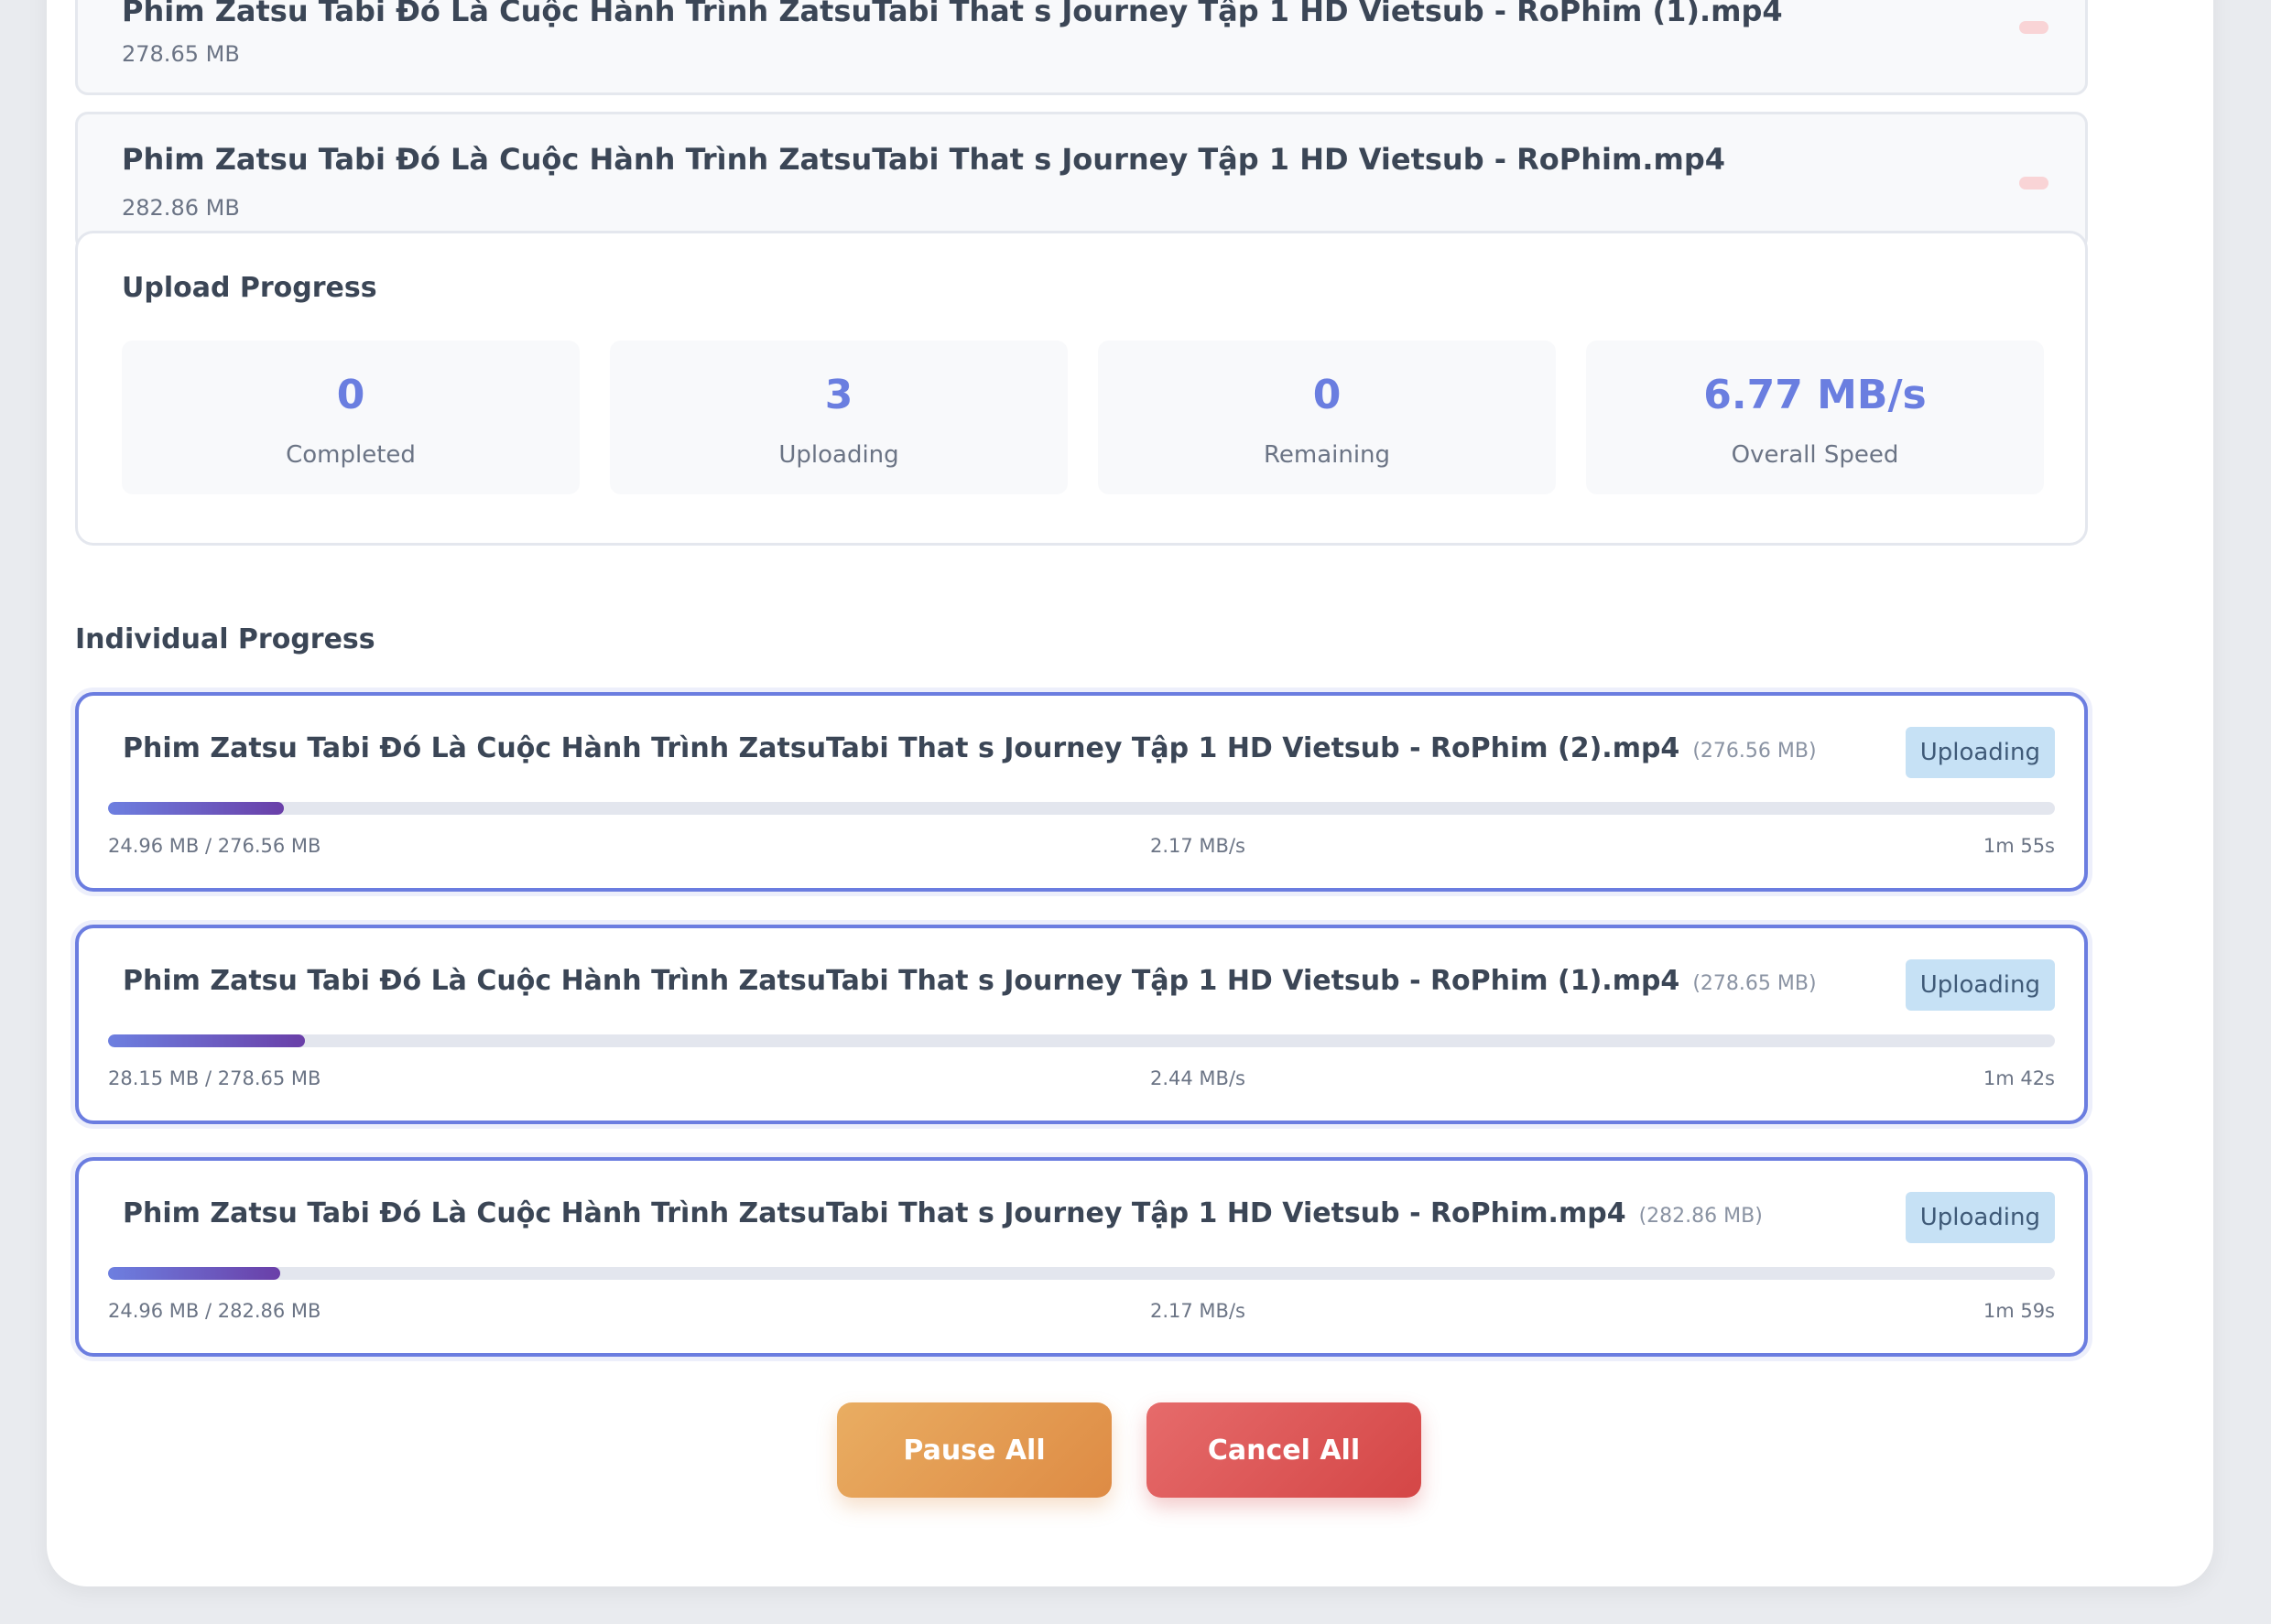 This screenshot has width=2271, height=1624. I want to click on file-size: 278.65 MB, so click(181, 54).